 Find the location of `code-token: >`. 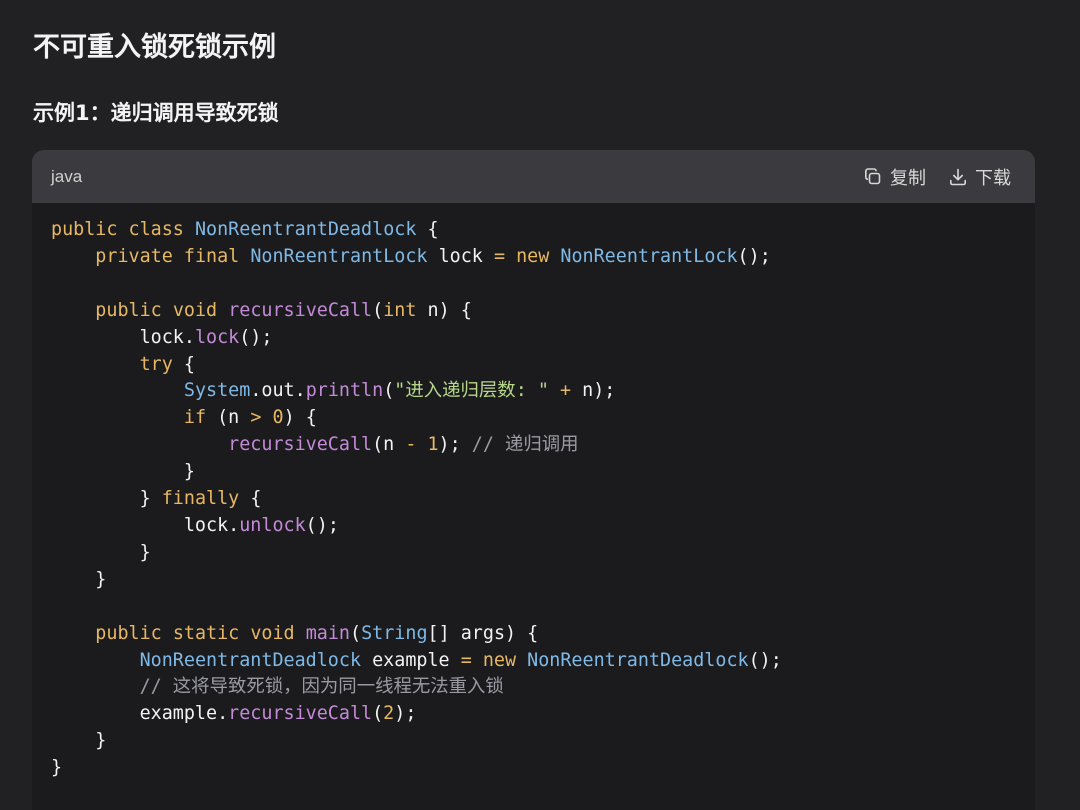

code-token: > is located at coordinates (256, 418).